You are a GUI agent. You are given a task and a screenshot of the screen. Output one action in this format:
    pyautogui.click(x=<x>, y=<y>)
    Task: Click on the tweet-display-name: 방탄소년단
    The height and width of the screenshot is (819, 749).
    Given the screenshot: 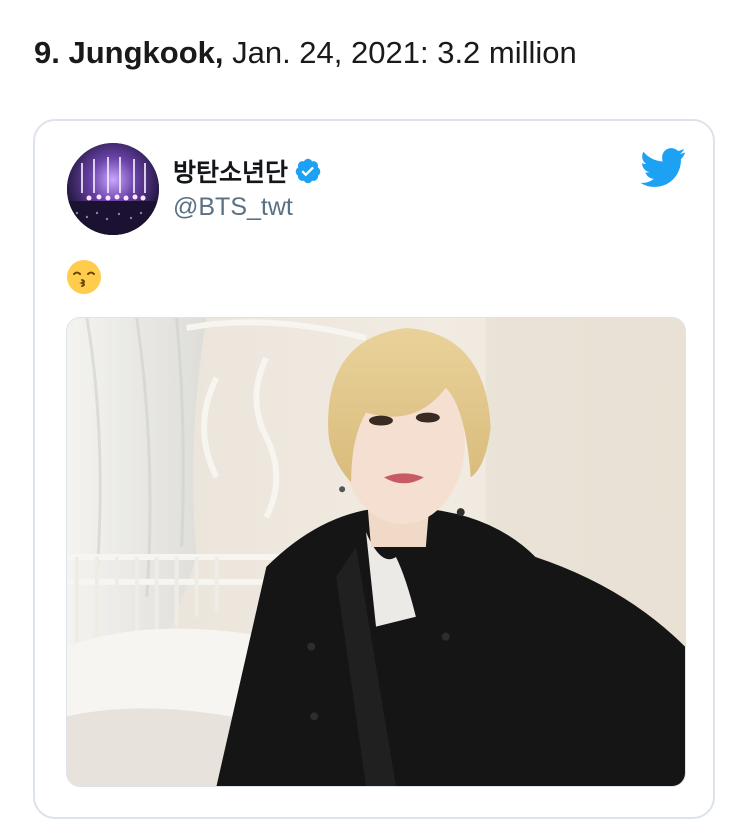 What is the action you would take?
    pyautogui.click(x=247, y=171)
    